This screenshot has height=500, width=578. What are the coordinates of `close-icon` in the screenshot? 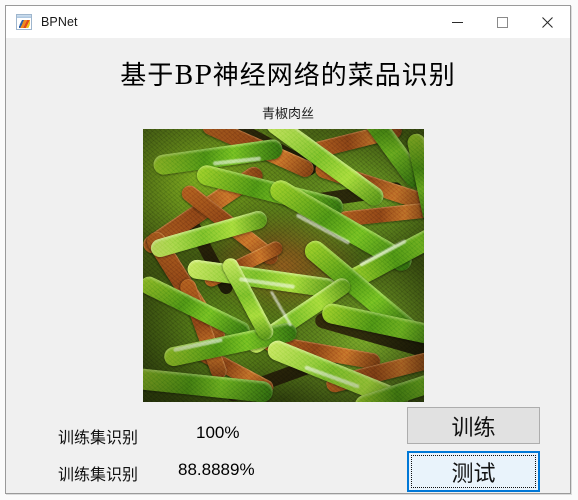 It's located at (547, 22).